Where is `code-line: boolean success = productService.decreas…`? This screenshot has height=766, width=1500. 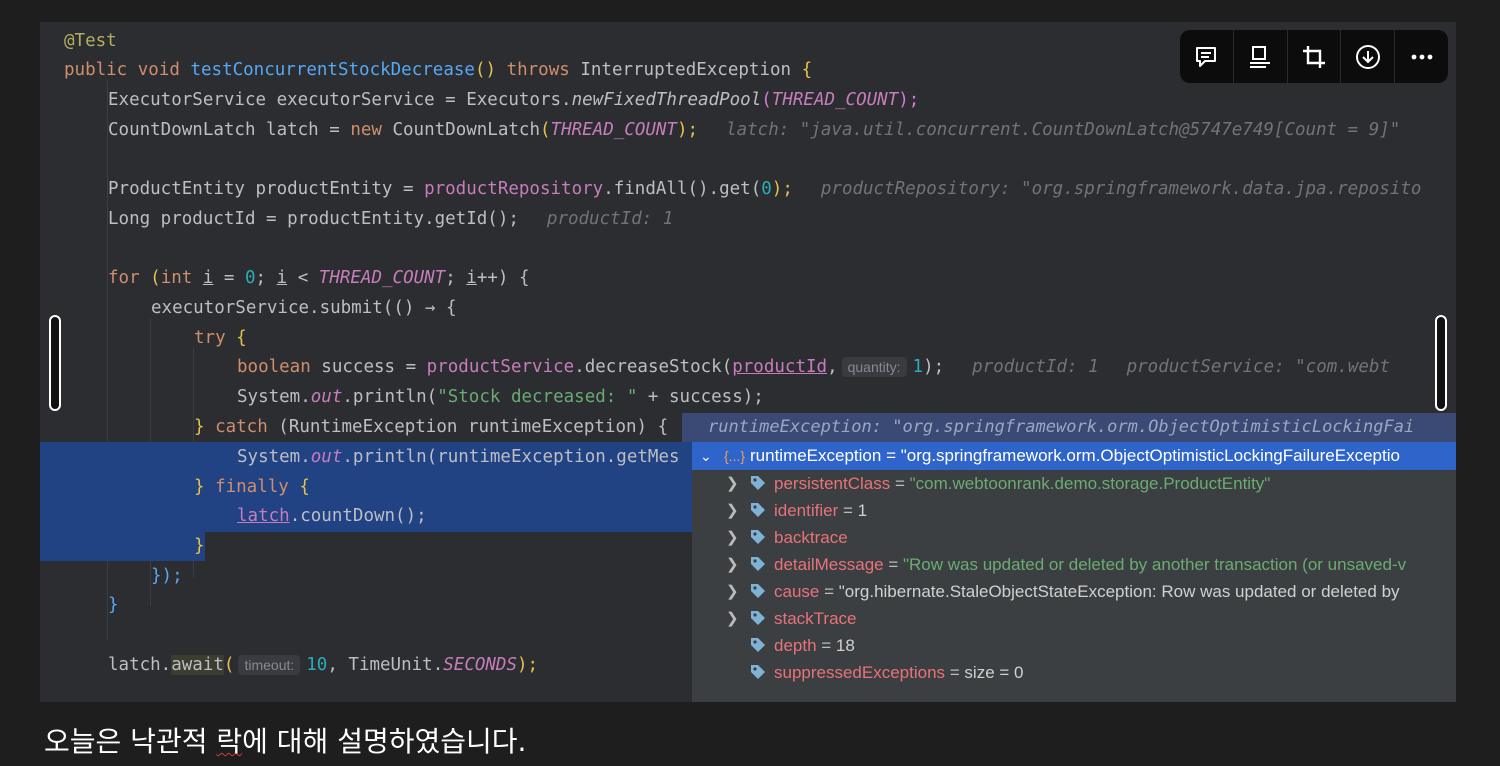
code-line: boolean success = productService.decreas… is located at coordinates (814, 367).